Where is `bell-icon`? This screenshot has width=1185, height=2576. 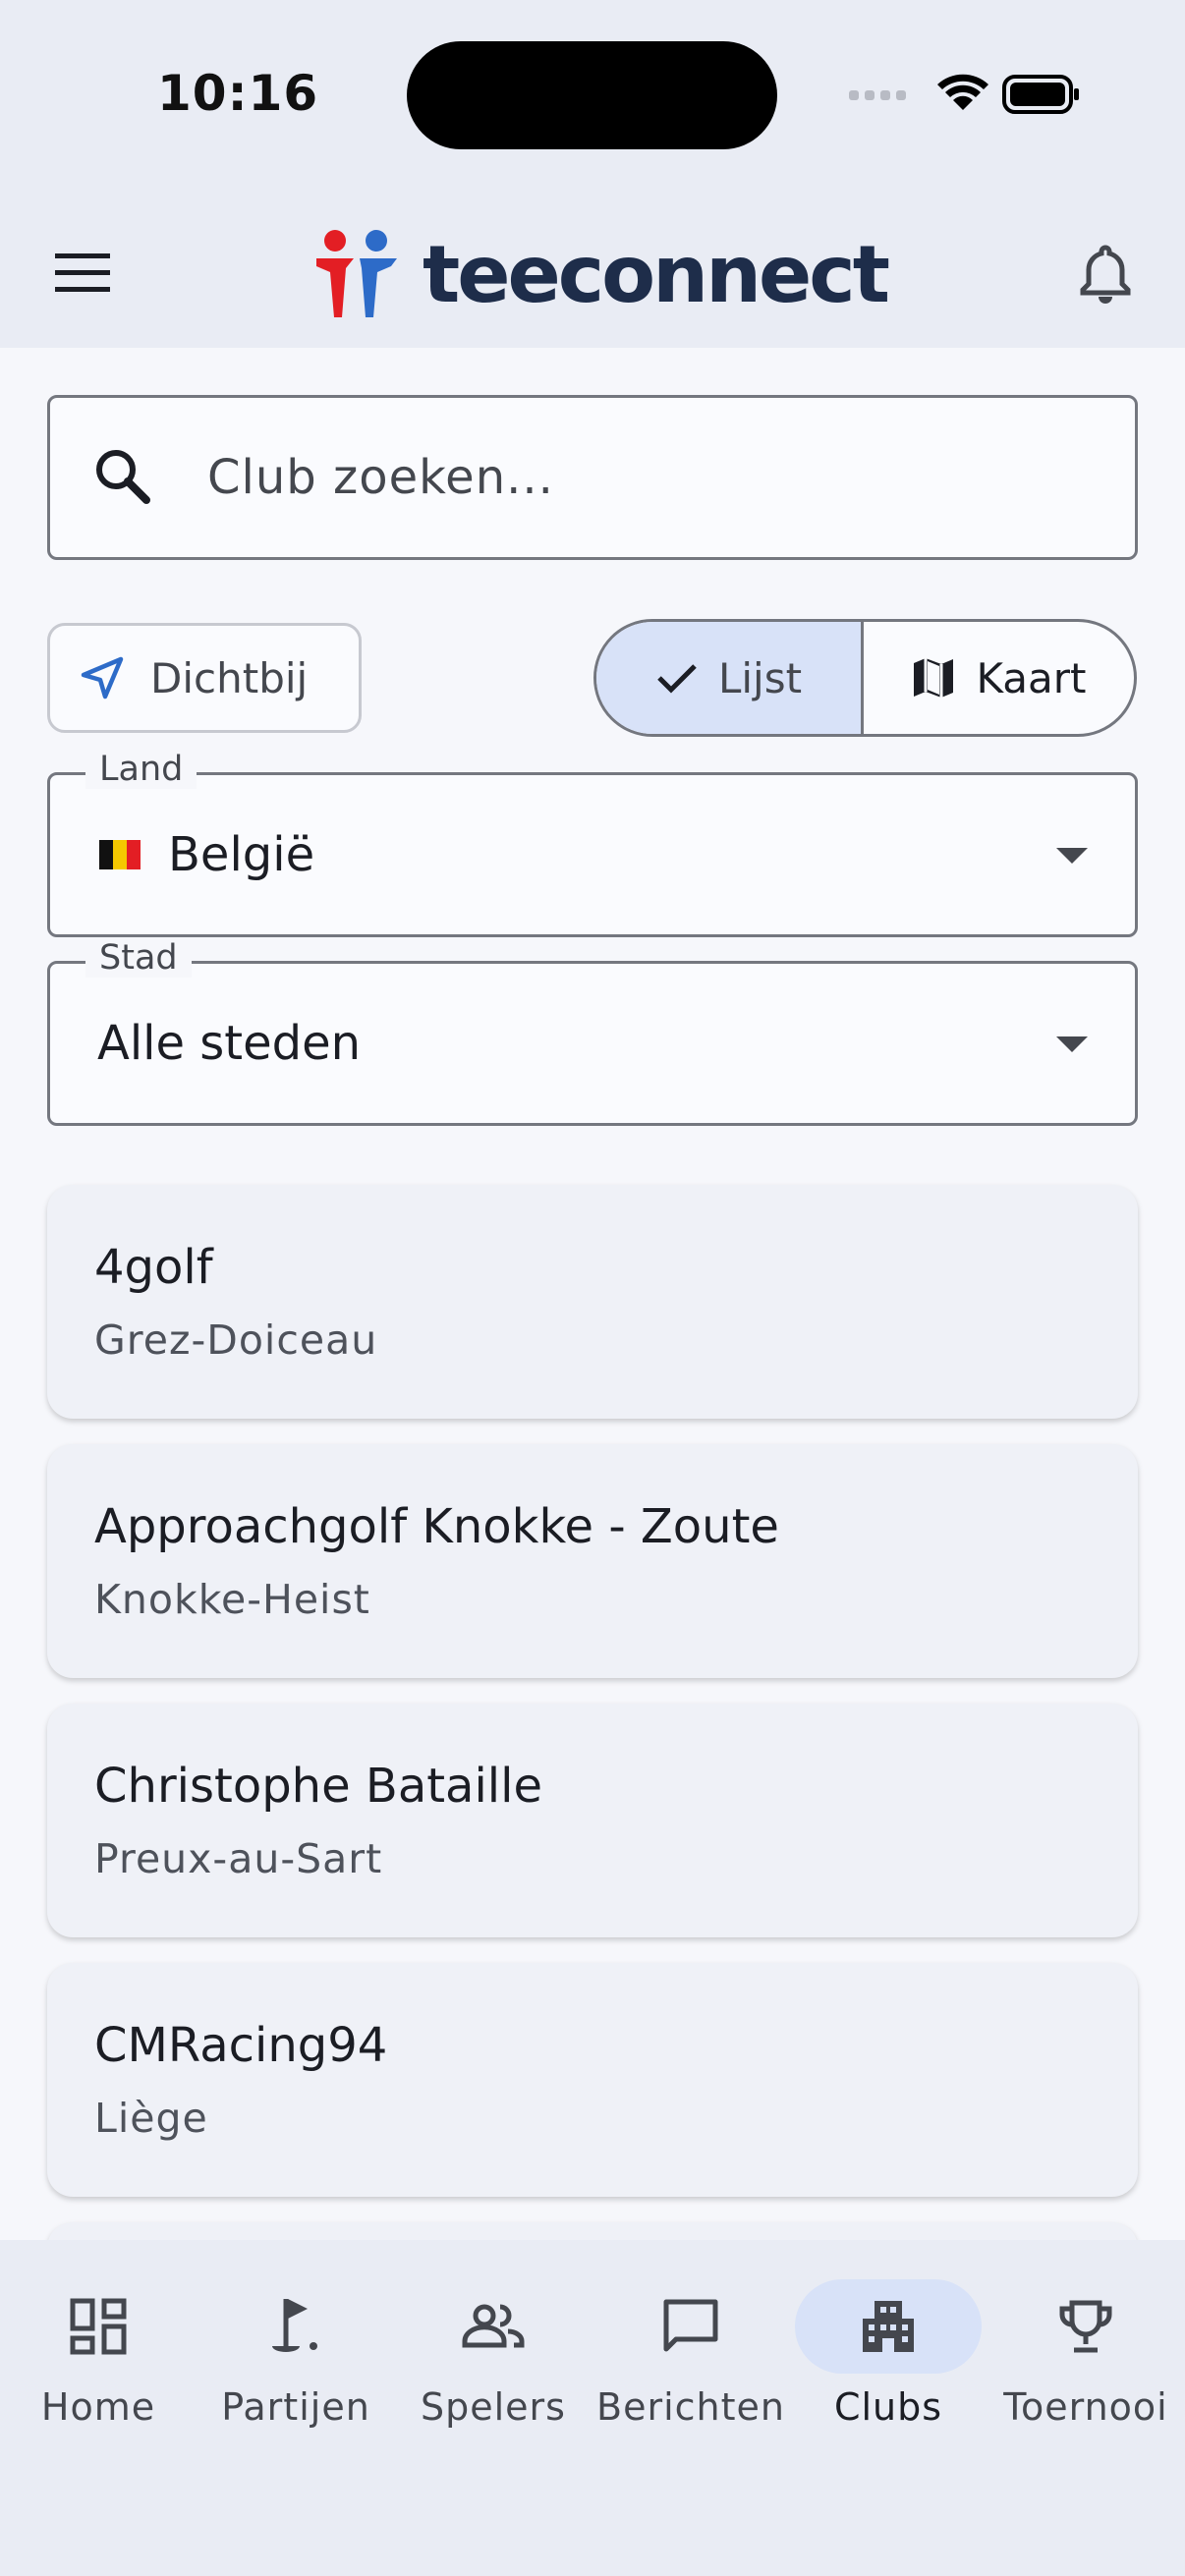
bell-icon is located at coordinates (1106, 274).